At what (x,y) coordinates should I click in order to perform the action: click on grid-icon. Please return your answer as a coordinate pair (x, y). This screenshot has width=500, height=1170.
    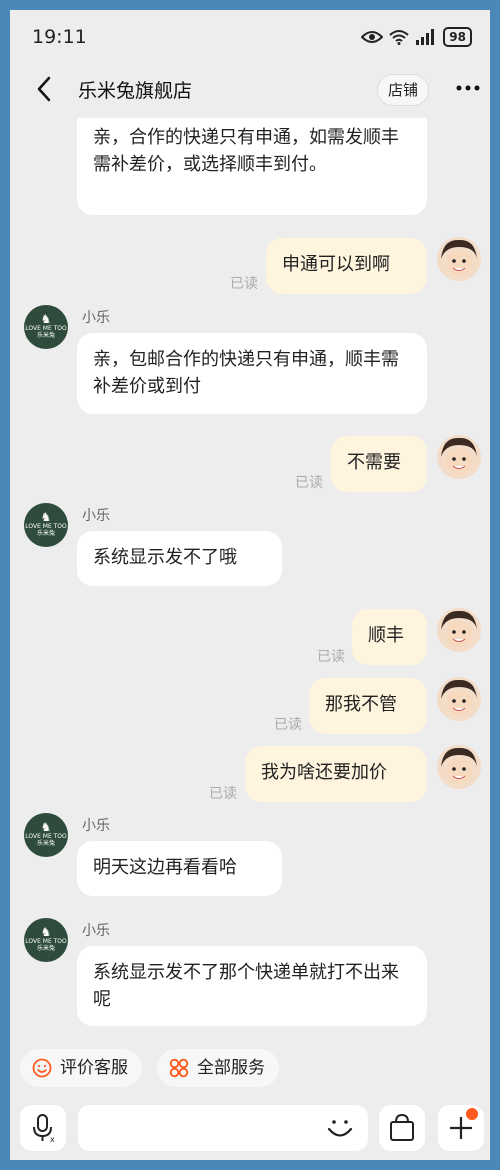
    Looking at the image, I should click on (179, 1068).